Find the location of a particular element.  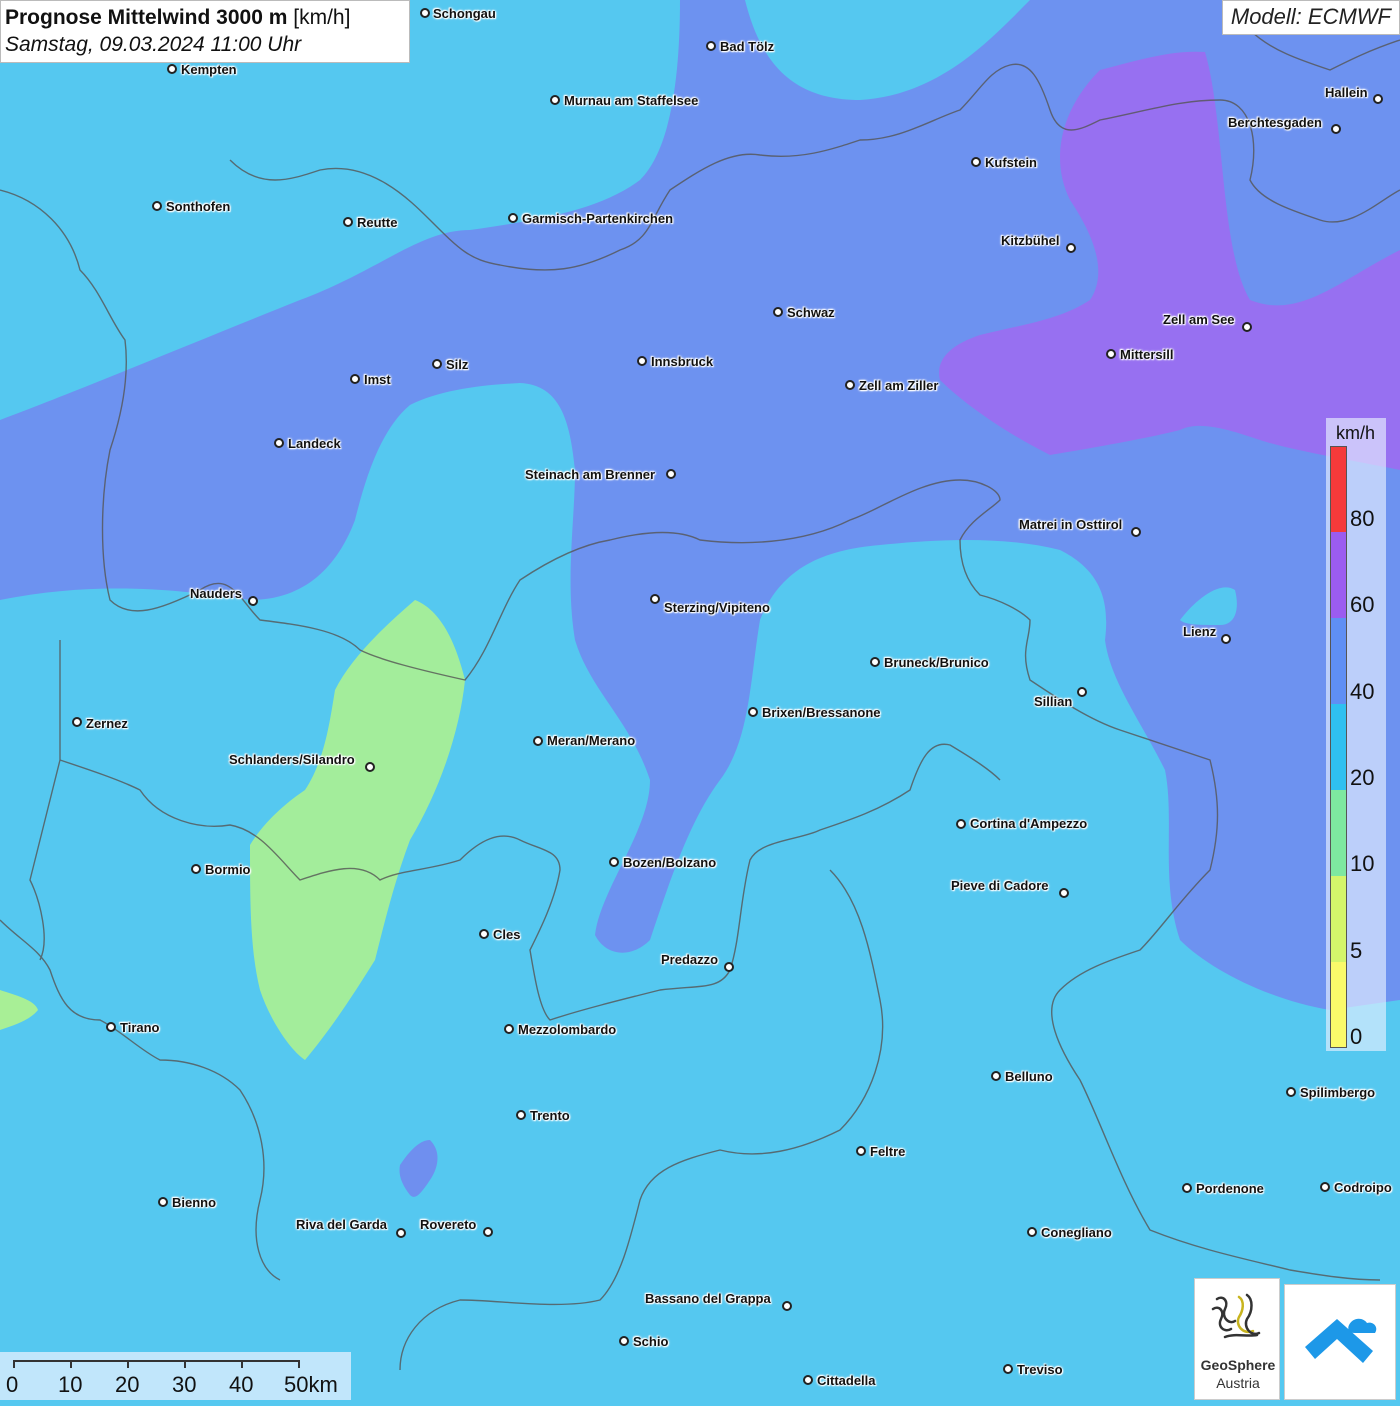

city-label-pordenone: Pordenone is located at coordinates (1230, 1188).